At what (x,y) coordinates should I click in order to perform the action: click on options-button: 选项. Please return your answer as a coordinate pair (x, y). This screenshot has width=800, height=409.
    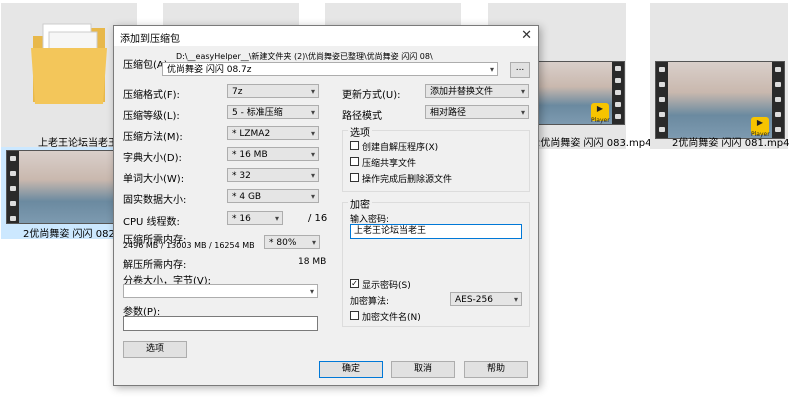
    Looking at the image, I should click on (155, 349).